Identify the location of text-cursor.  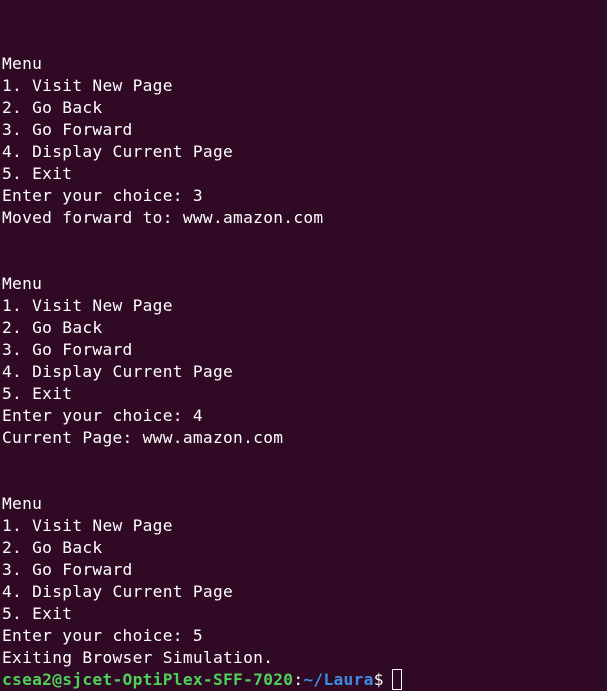
(396, 679).